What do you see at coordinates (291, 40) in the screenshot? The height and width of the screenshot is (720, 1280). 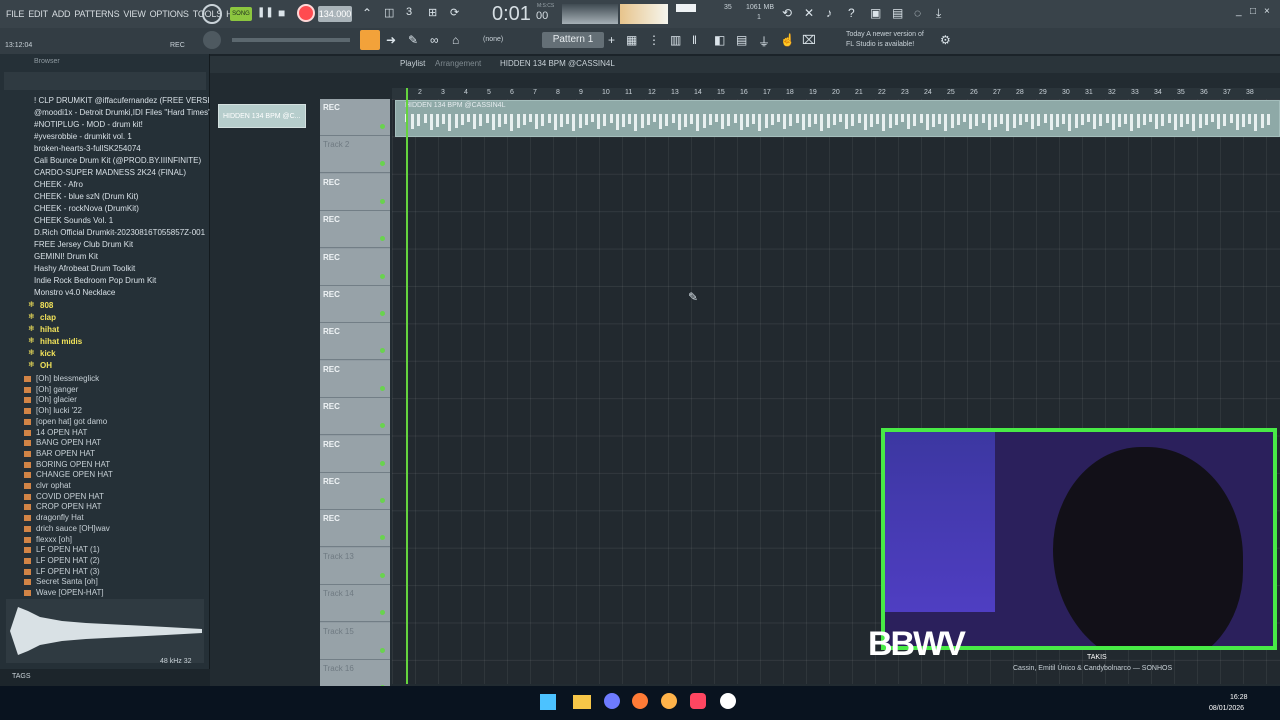 I see `master-pitch-slider` at bounding box center [291, 40].